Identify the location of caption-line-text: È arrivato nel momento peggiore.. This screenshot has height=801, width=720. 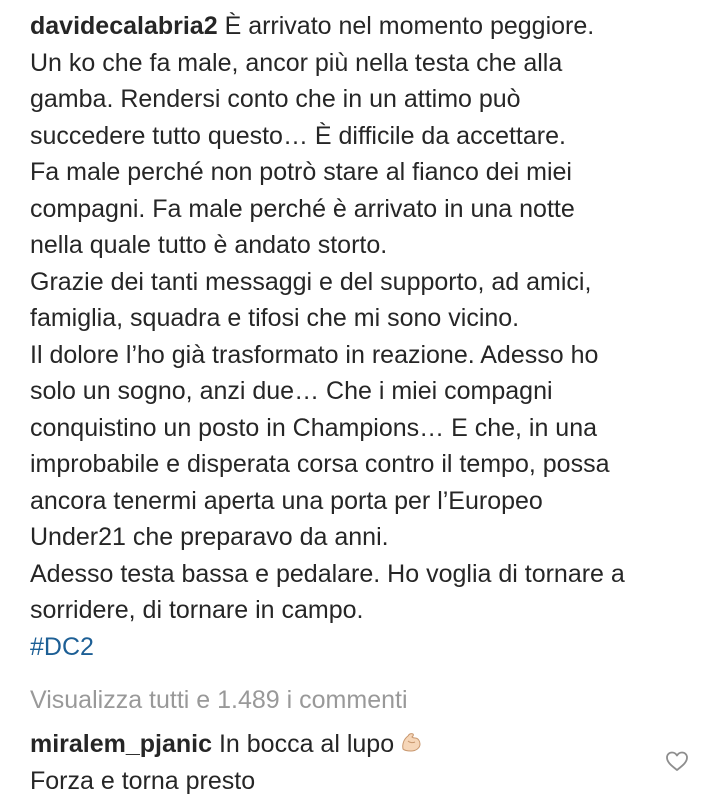
(406, 26).